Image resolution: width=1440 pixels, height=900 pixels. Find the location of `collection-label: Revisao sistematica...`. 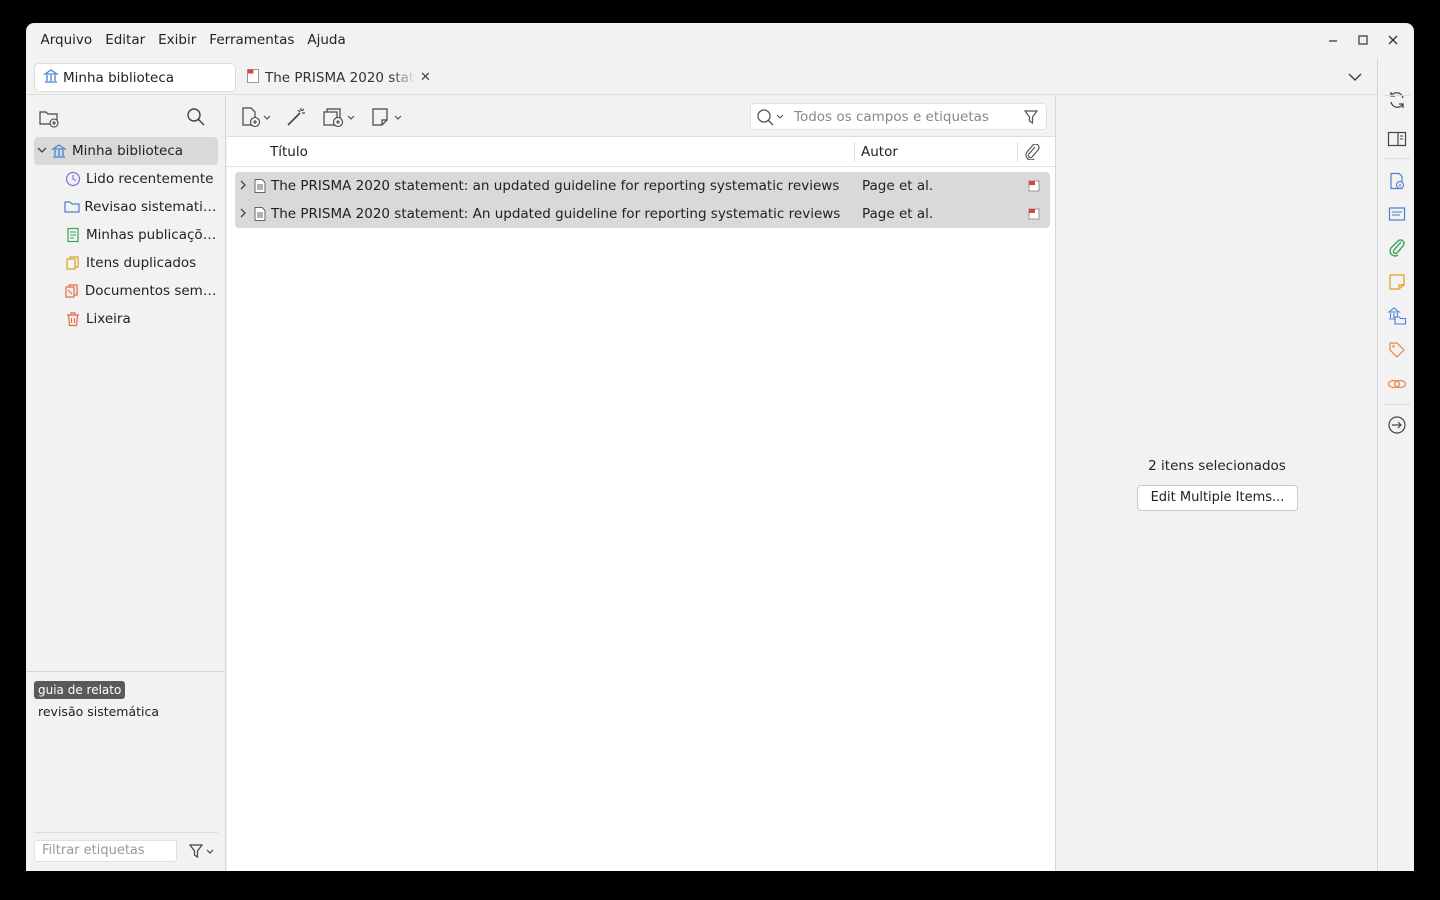

collection-label: Revisao sistematica... is located at coordinates (151, 207).